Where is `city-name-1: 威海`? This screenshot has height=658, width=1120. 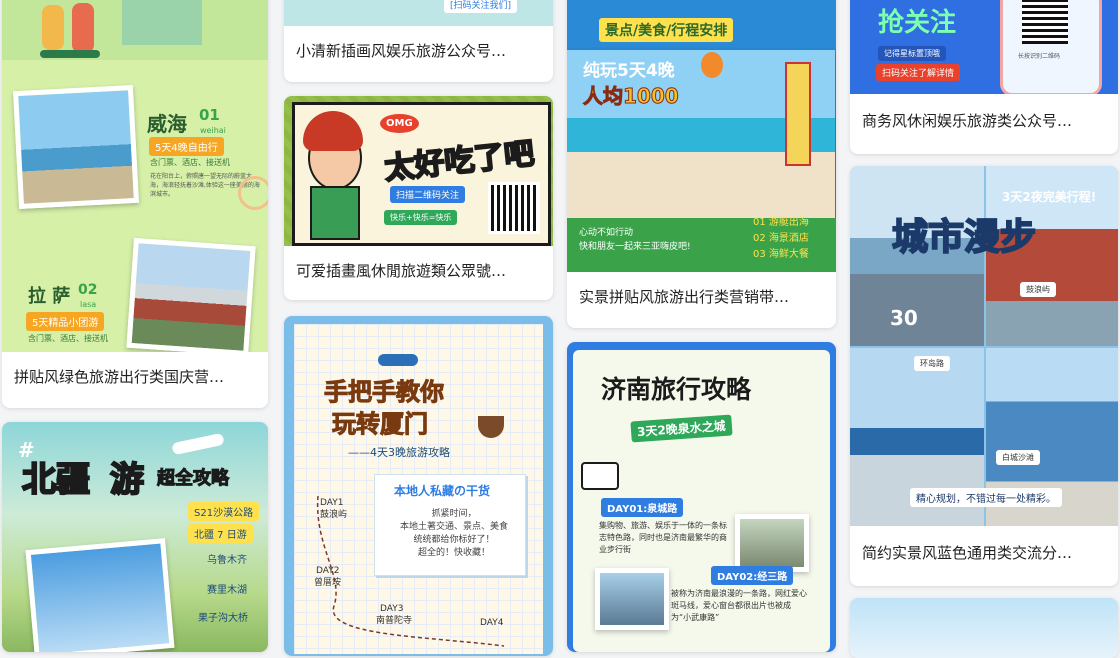
city-name-1: 威海 is located at coordinates (167, 124).